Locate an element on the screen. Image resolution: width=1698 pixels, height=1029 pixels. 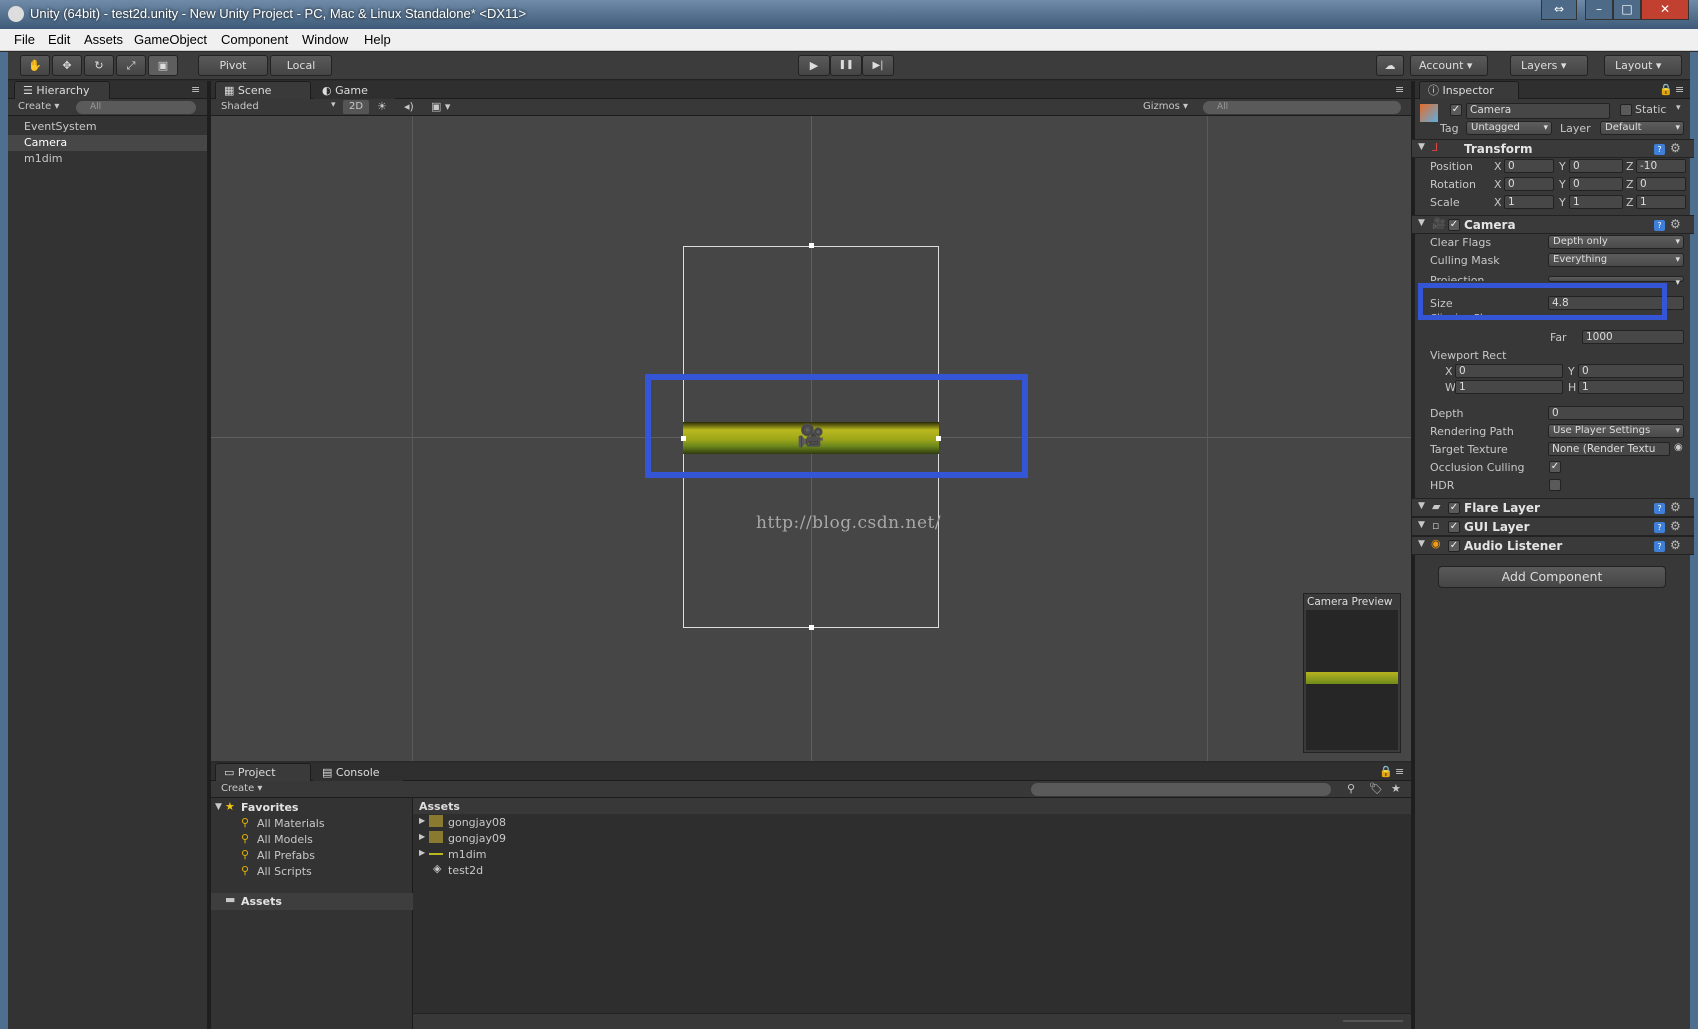
layers-dropdown: Layers ▾ is located at coordinates (1549, 65).